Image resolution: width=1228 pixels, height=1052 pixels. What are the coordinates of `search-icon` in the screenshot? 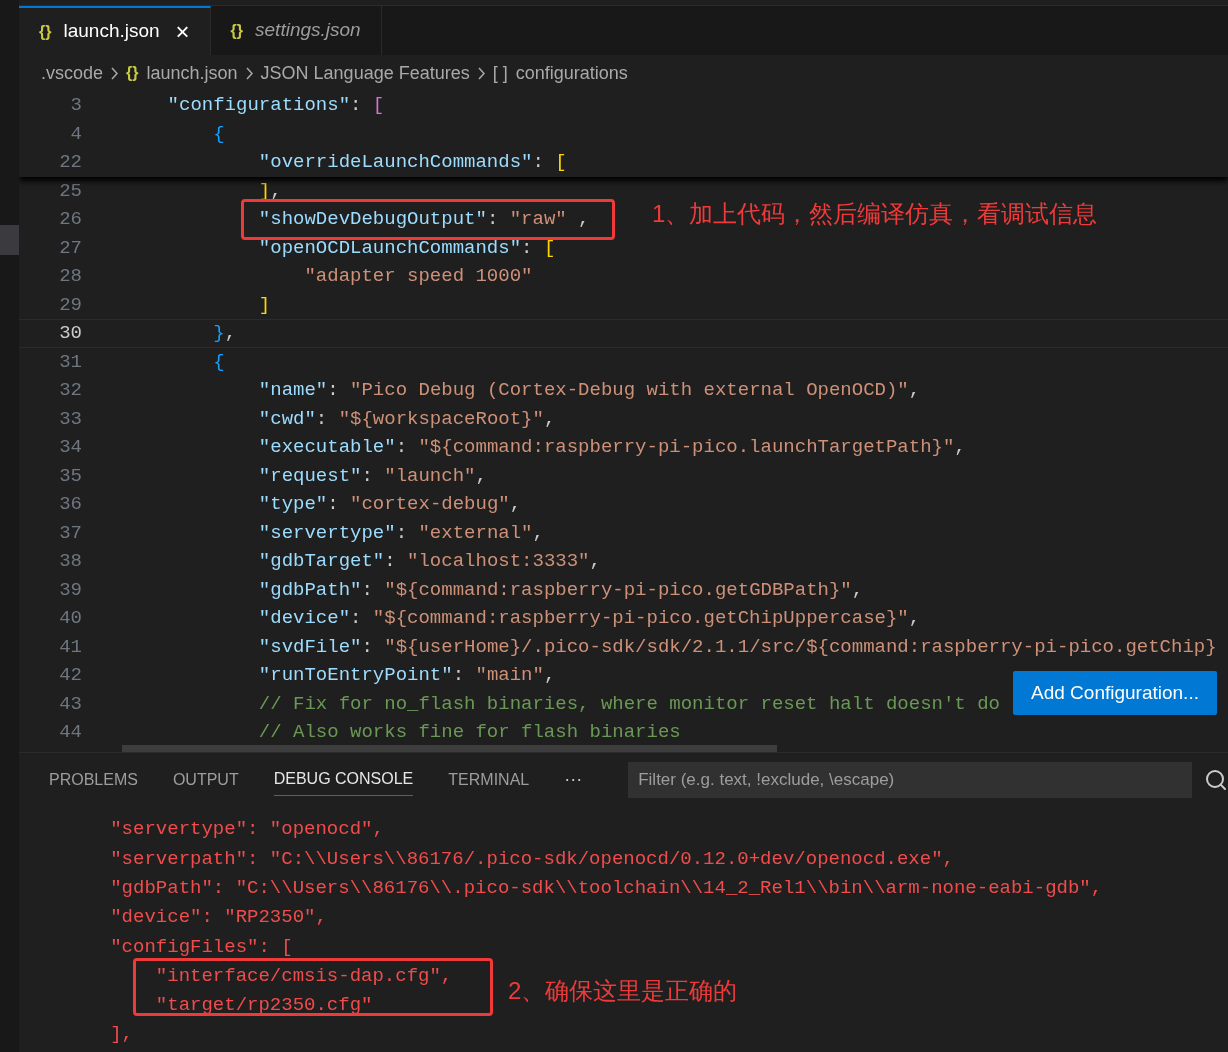 It's located at (1216, 779).